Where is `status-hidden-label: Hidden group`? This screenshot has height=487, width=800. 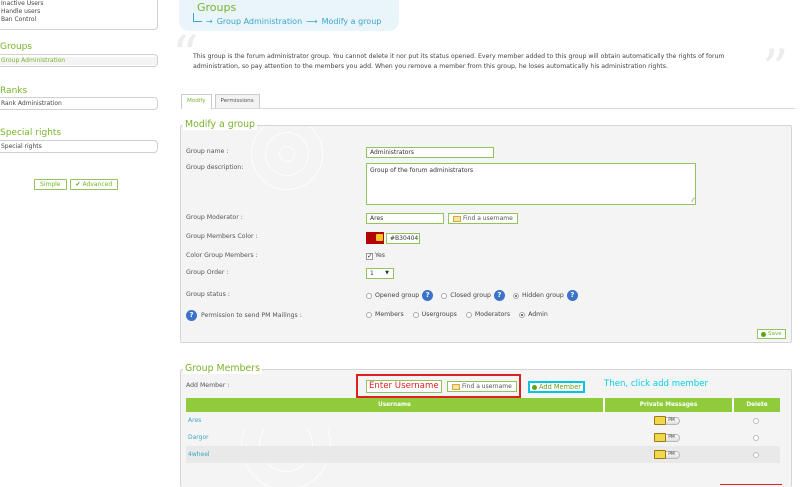 status-hidden-label: Hidden group is located at coordinates (542, 295).